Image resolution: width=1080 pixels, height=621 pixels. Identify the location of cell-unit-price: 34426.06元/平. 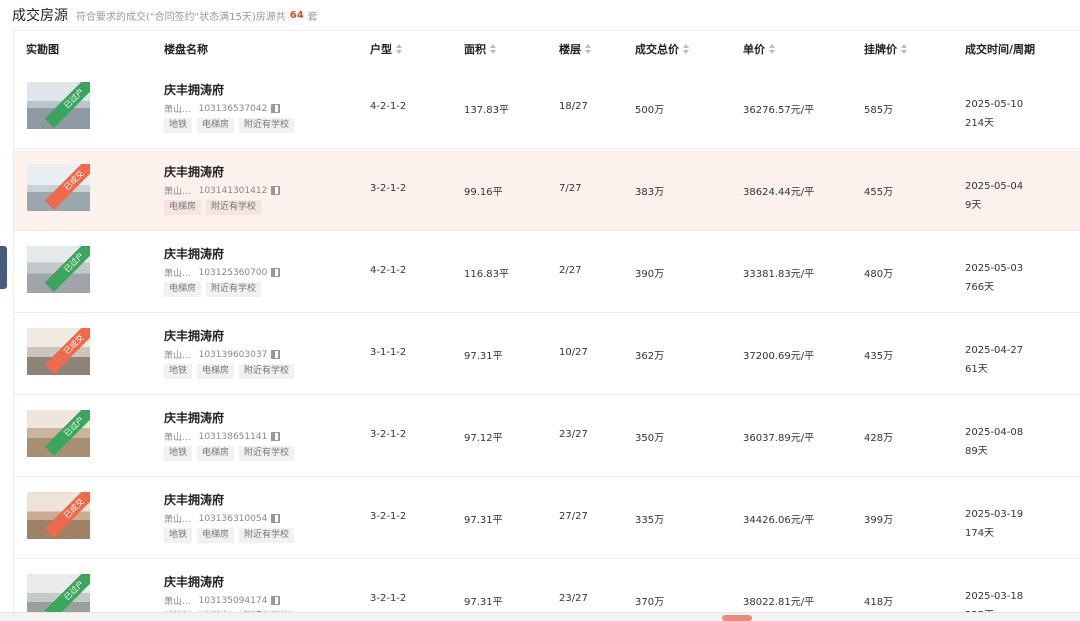
(779, 520).